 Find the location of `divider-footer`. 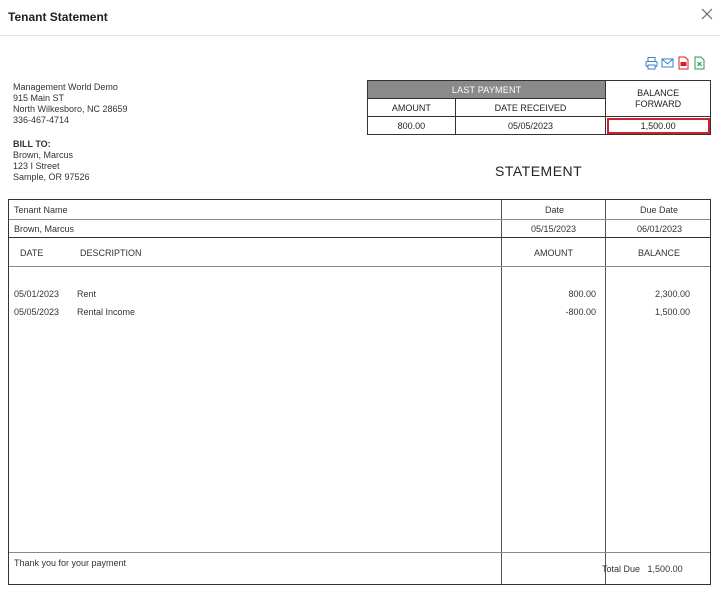

divider-footer is located at coordinates (359, 552).